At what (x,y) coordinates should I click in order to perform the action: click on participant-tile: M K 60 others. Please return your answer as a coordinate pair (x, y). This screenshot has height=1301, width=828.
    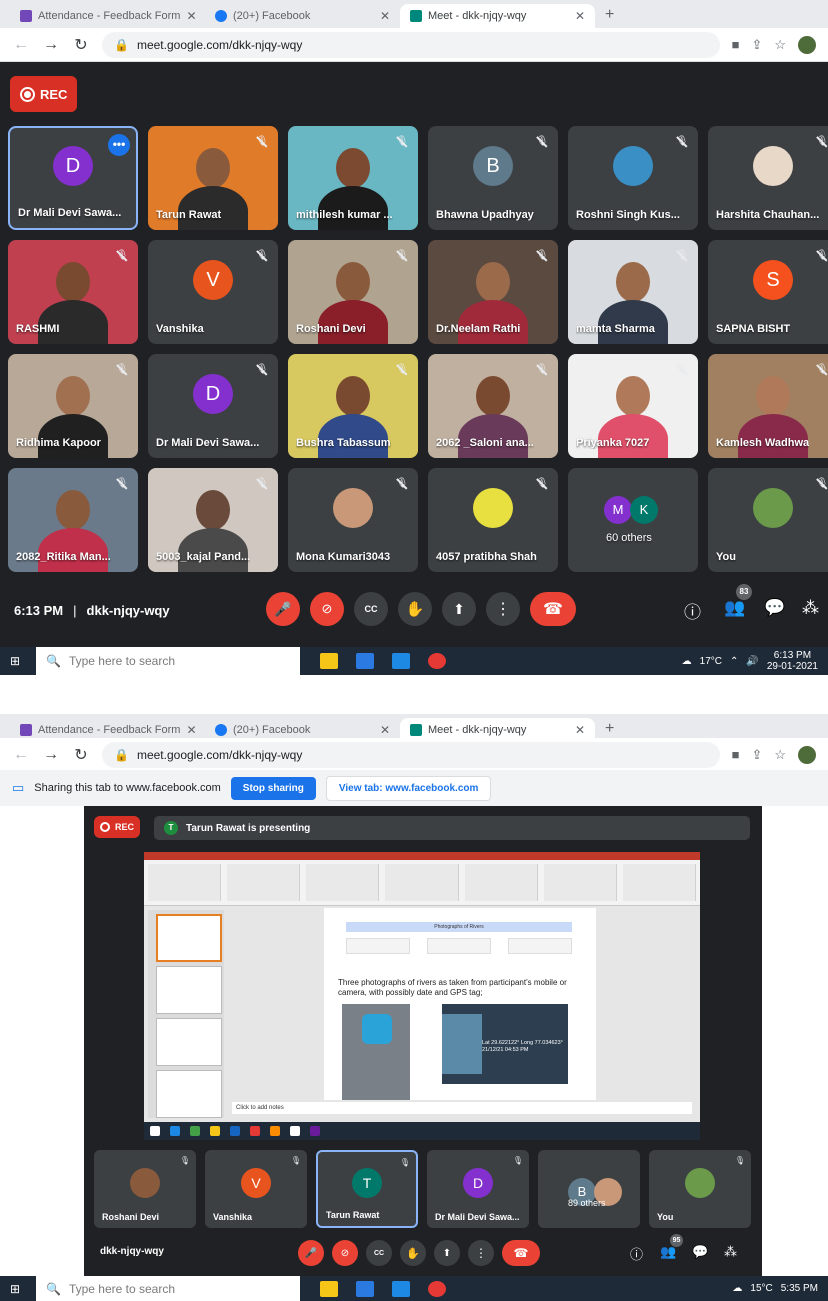
    Looking at the image, I should click on (633, 520).